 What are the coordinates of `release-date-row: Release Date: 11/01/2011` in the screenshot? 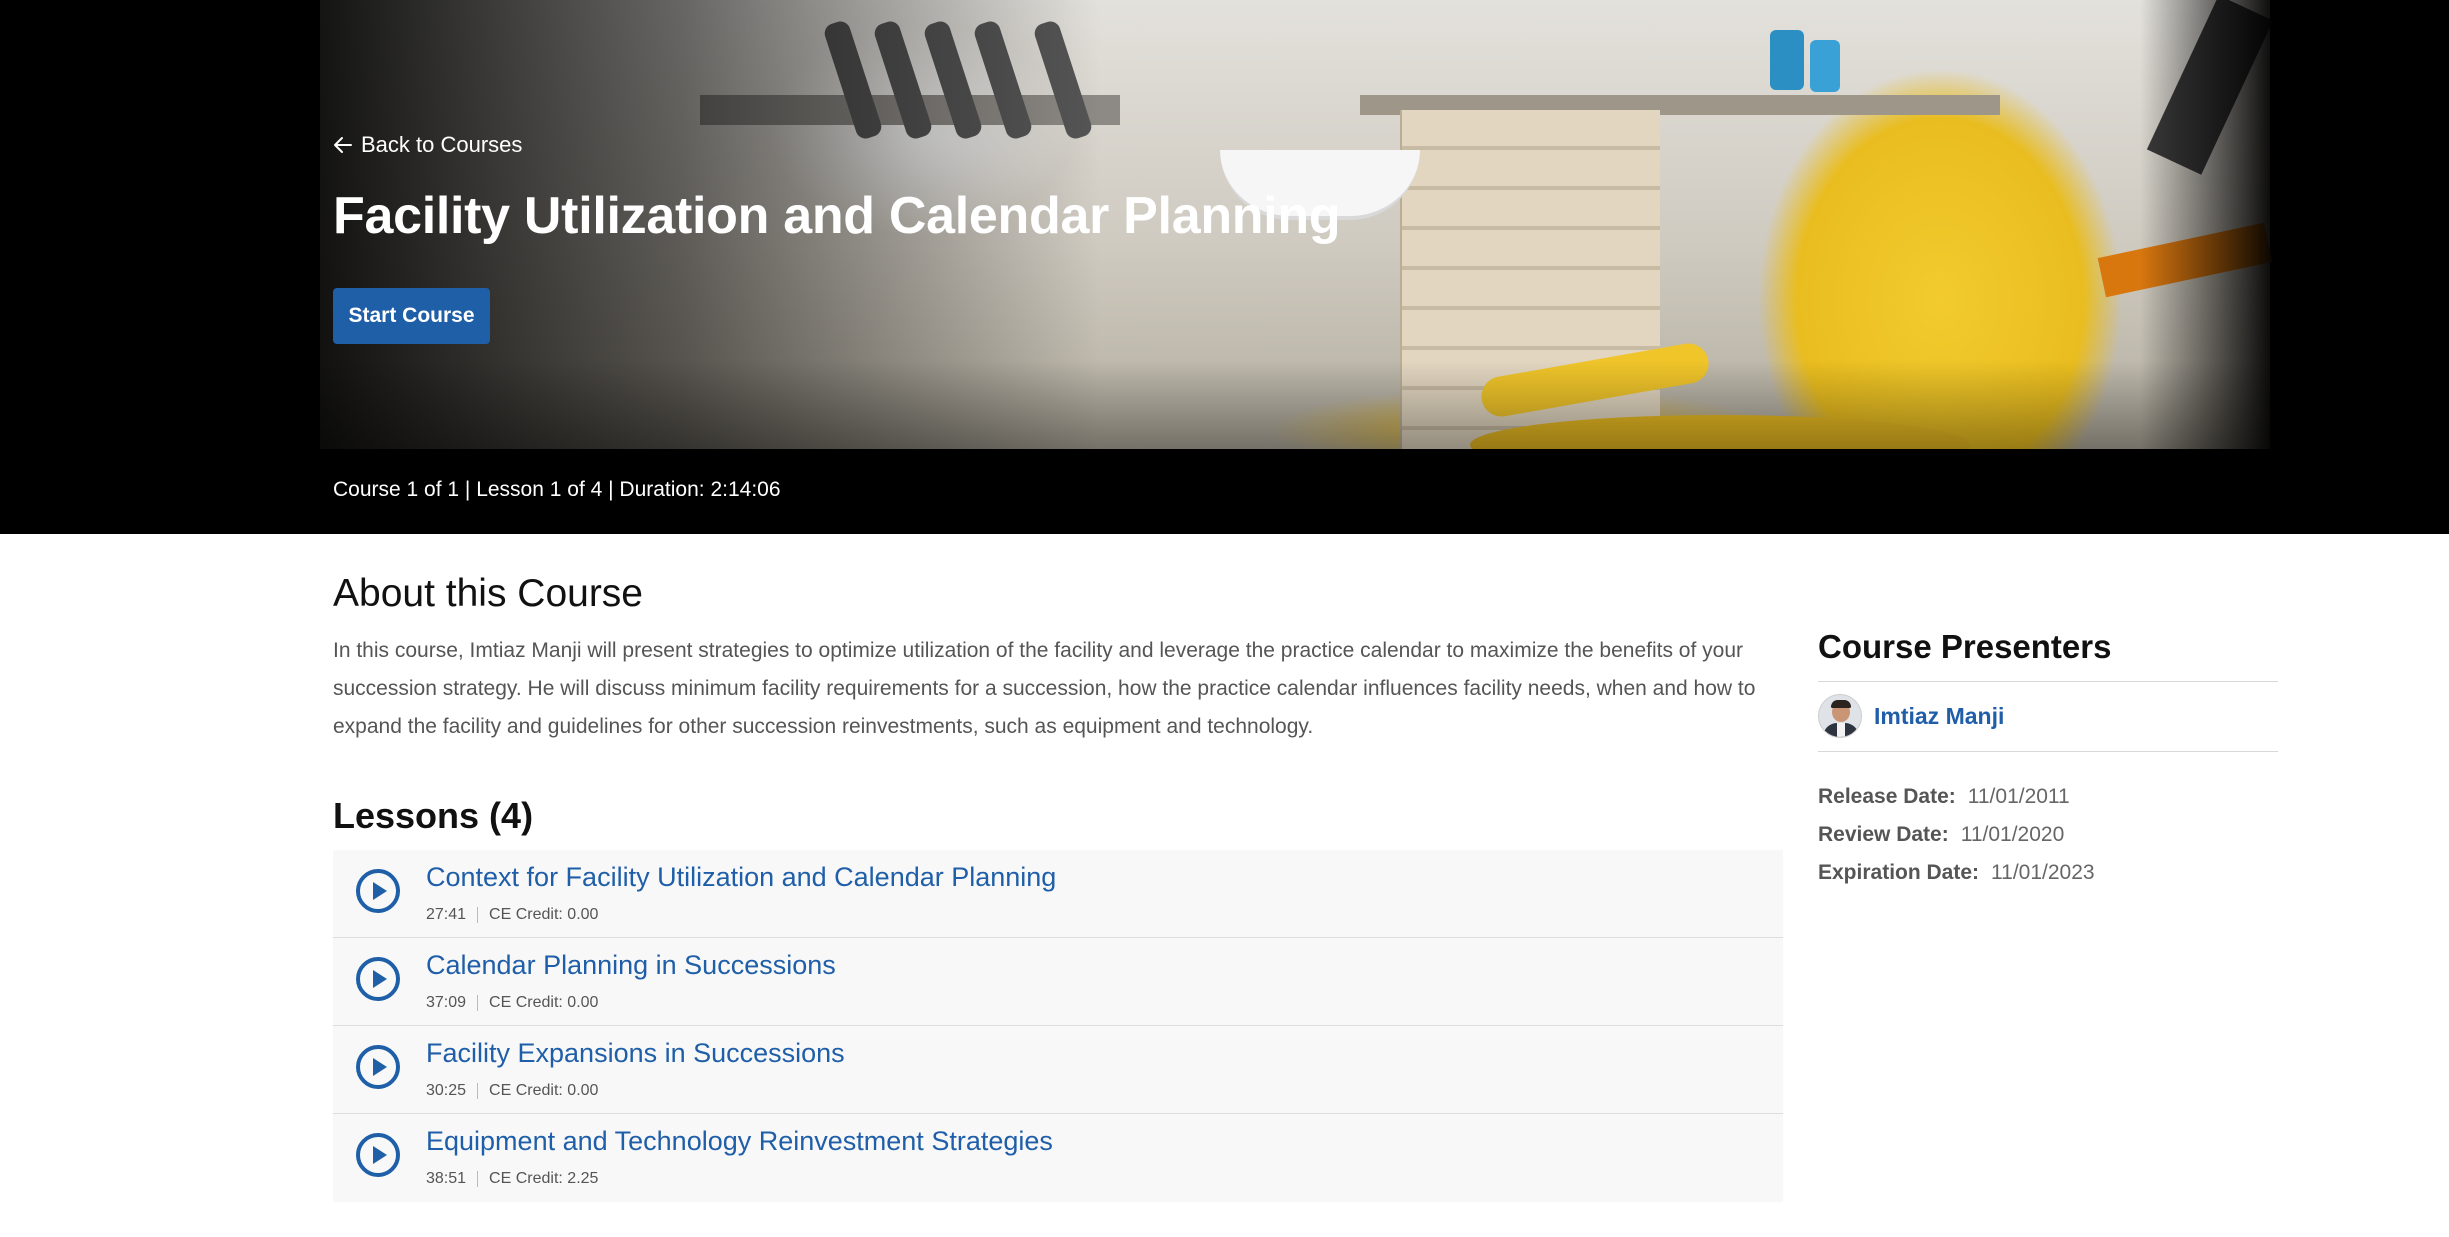 It's located at (1956, 797).